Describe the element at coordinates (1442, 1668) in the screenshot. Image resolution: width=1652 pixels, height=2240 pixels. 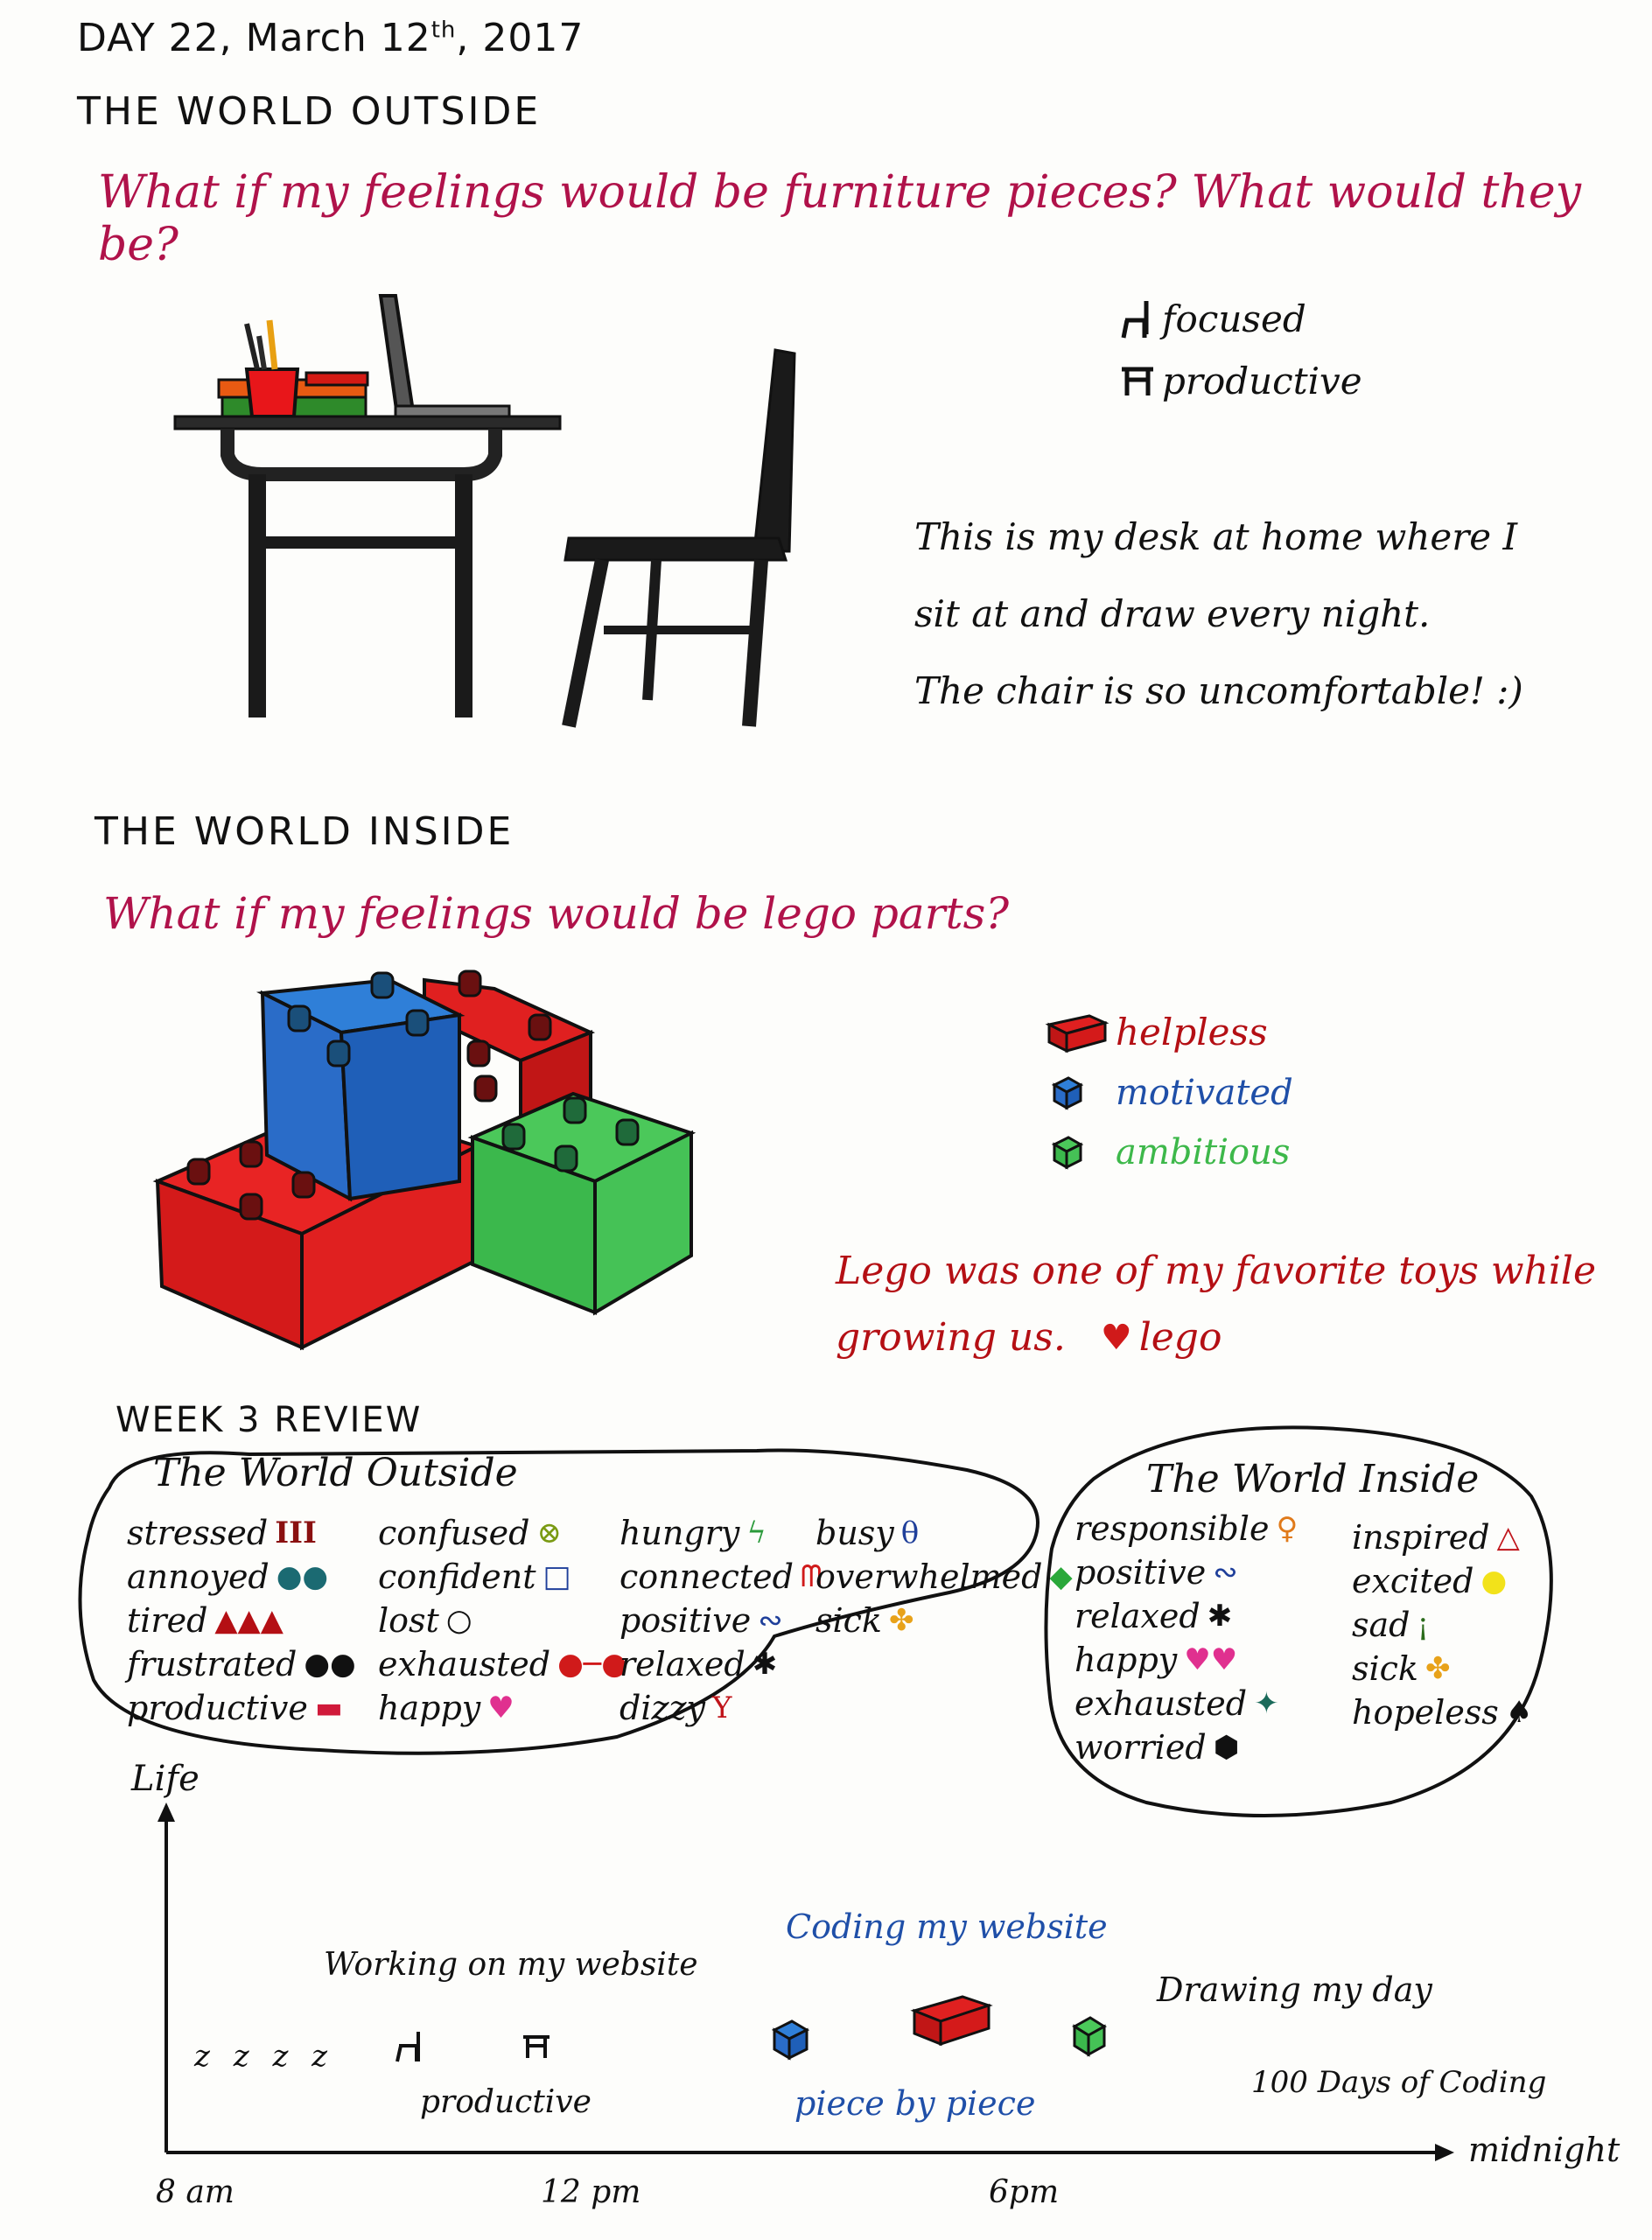
I see `mood-in-sick: sick ✤` at that location.